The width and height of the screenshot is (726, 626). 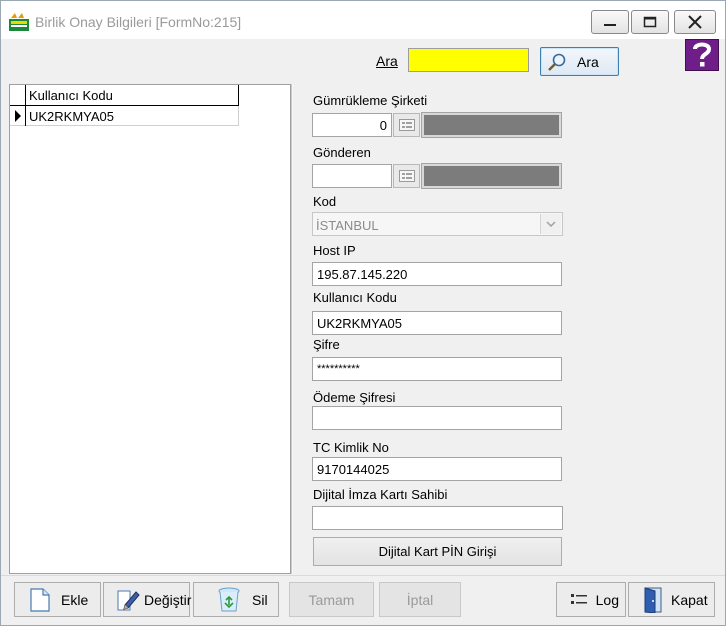 I want to click on sifre-field, so click(x=437, y=369).